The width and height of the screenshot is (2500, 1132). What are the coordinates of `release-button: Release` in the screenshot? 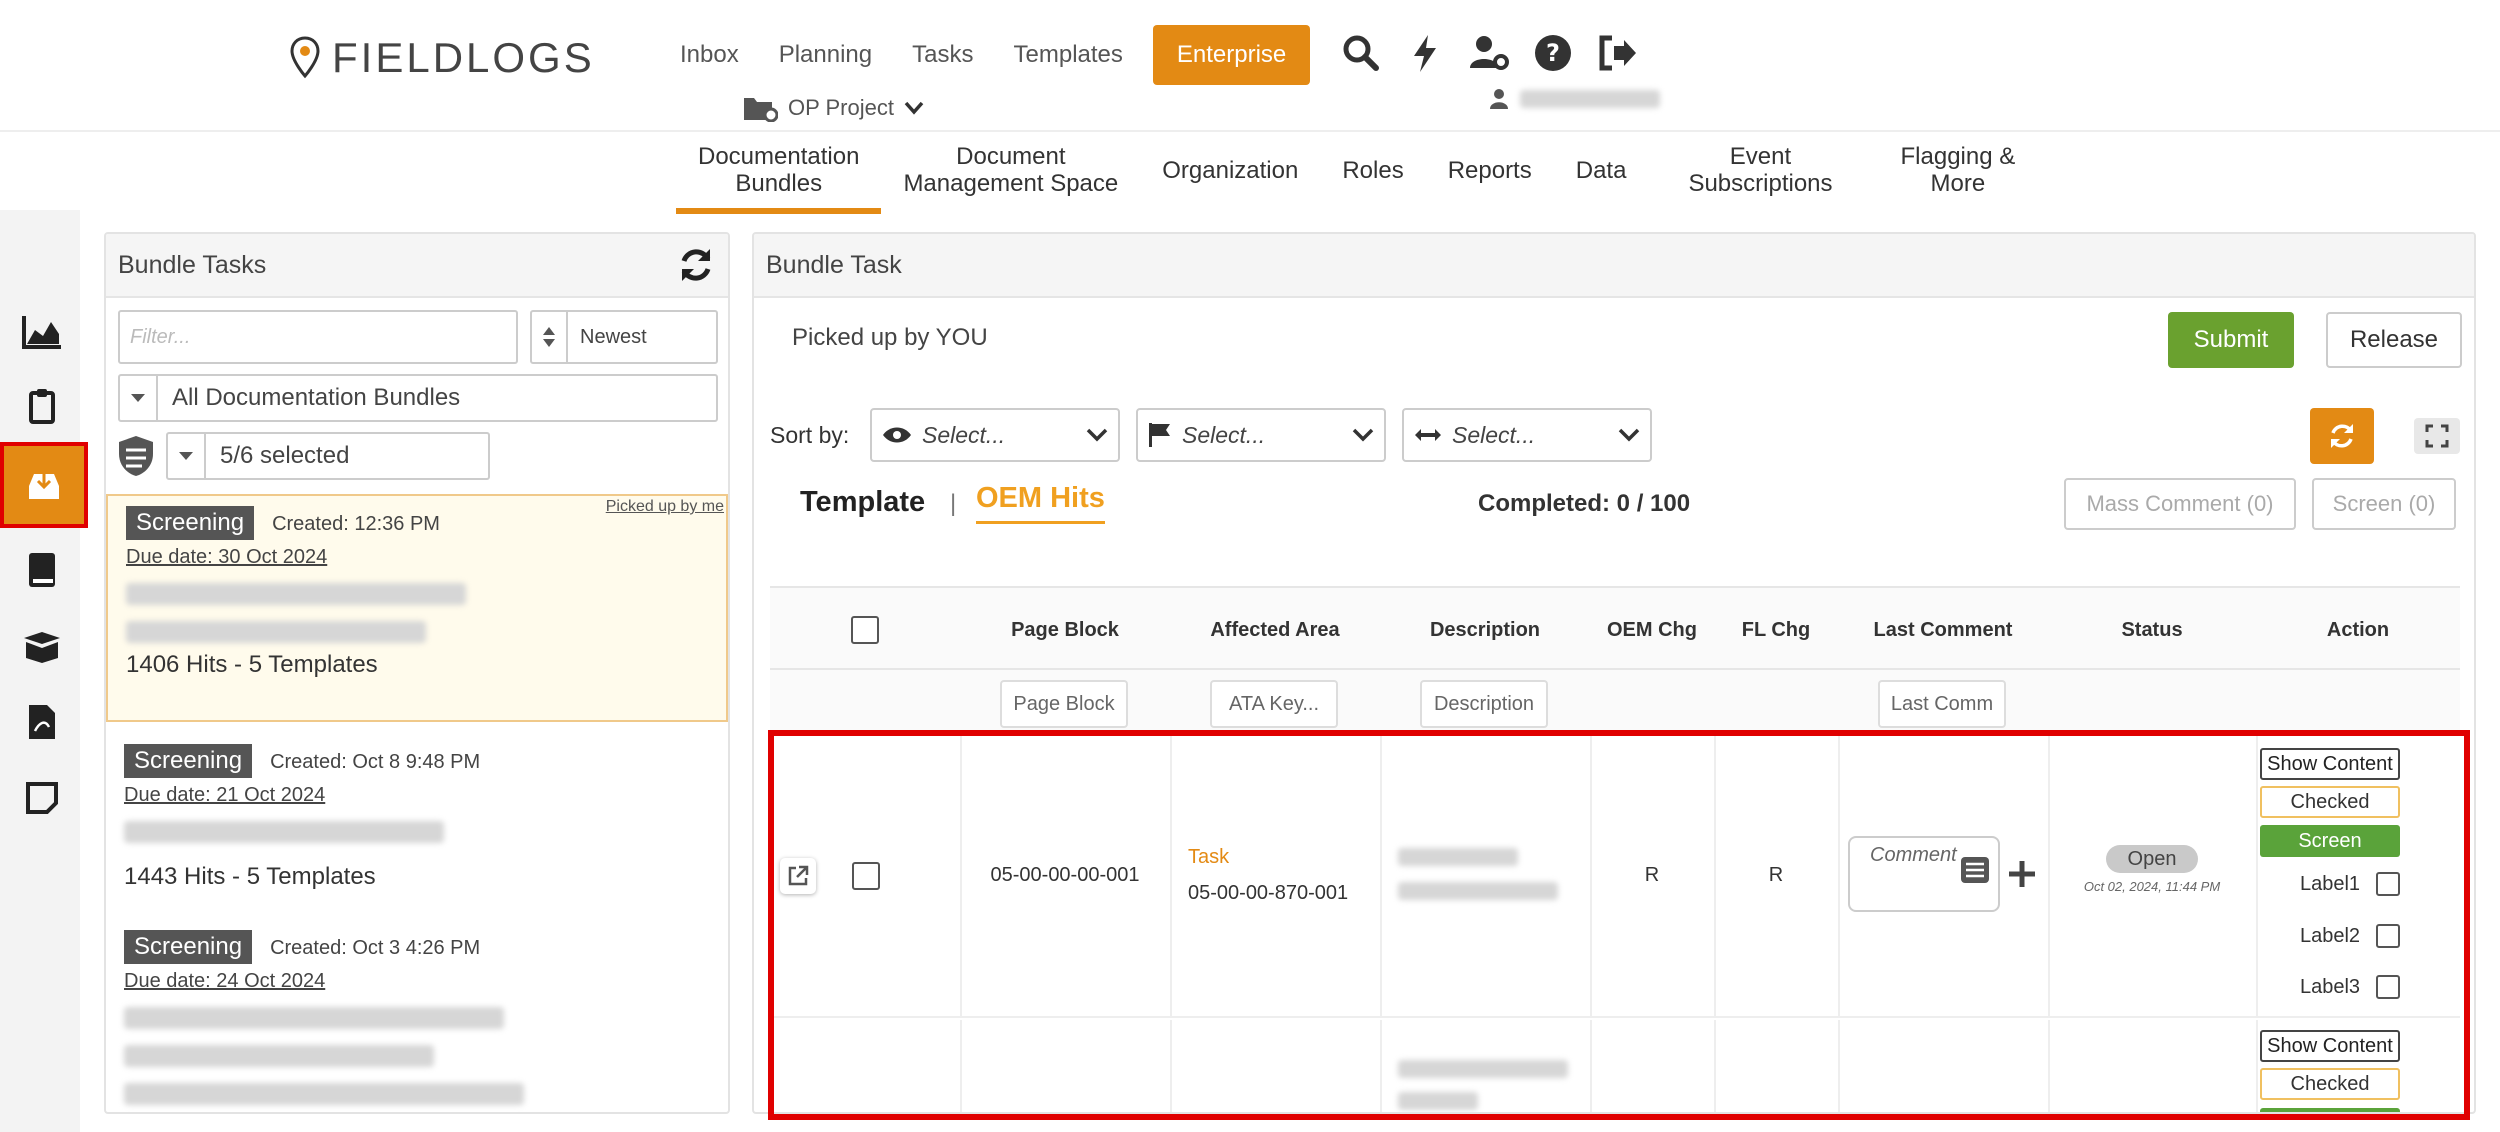 It's located at (2394, 340).